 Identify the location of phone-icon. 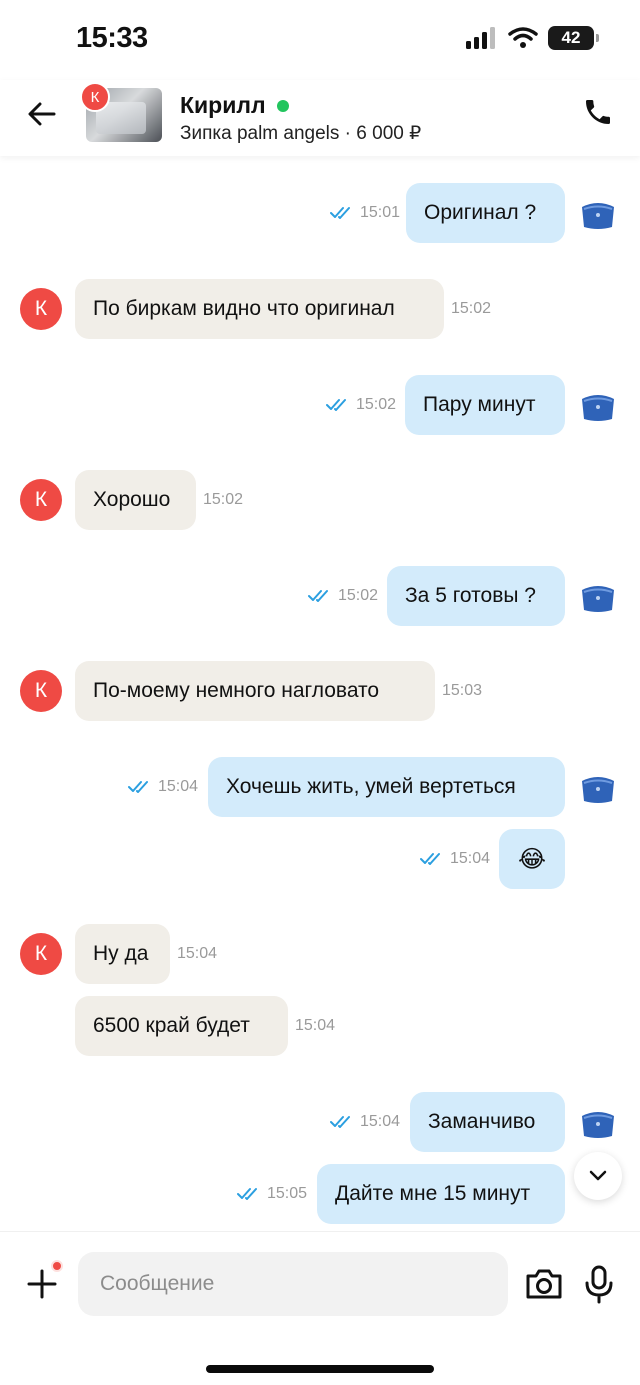
(598, 112).